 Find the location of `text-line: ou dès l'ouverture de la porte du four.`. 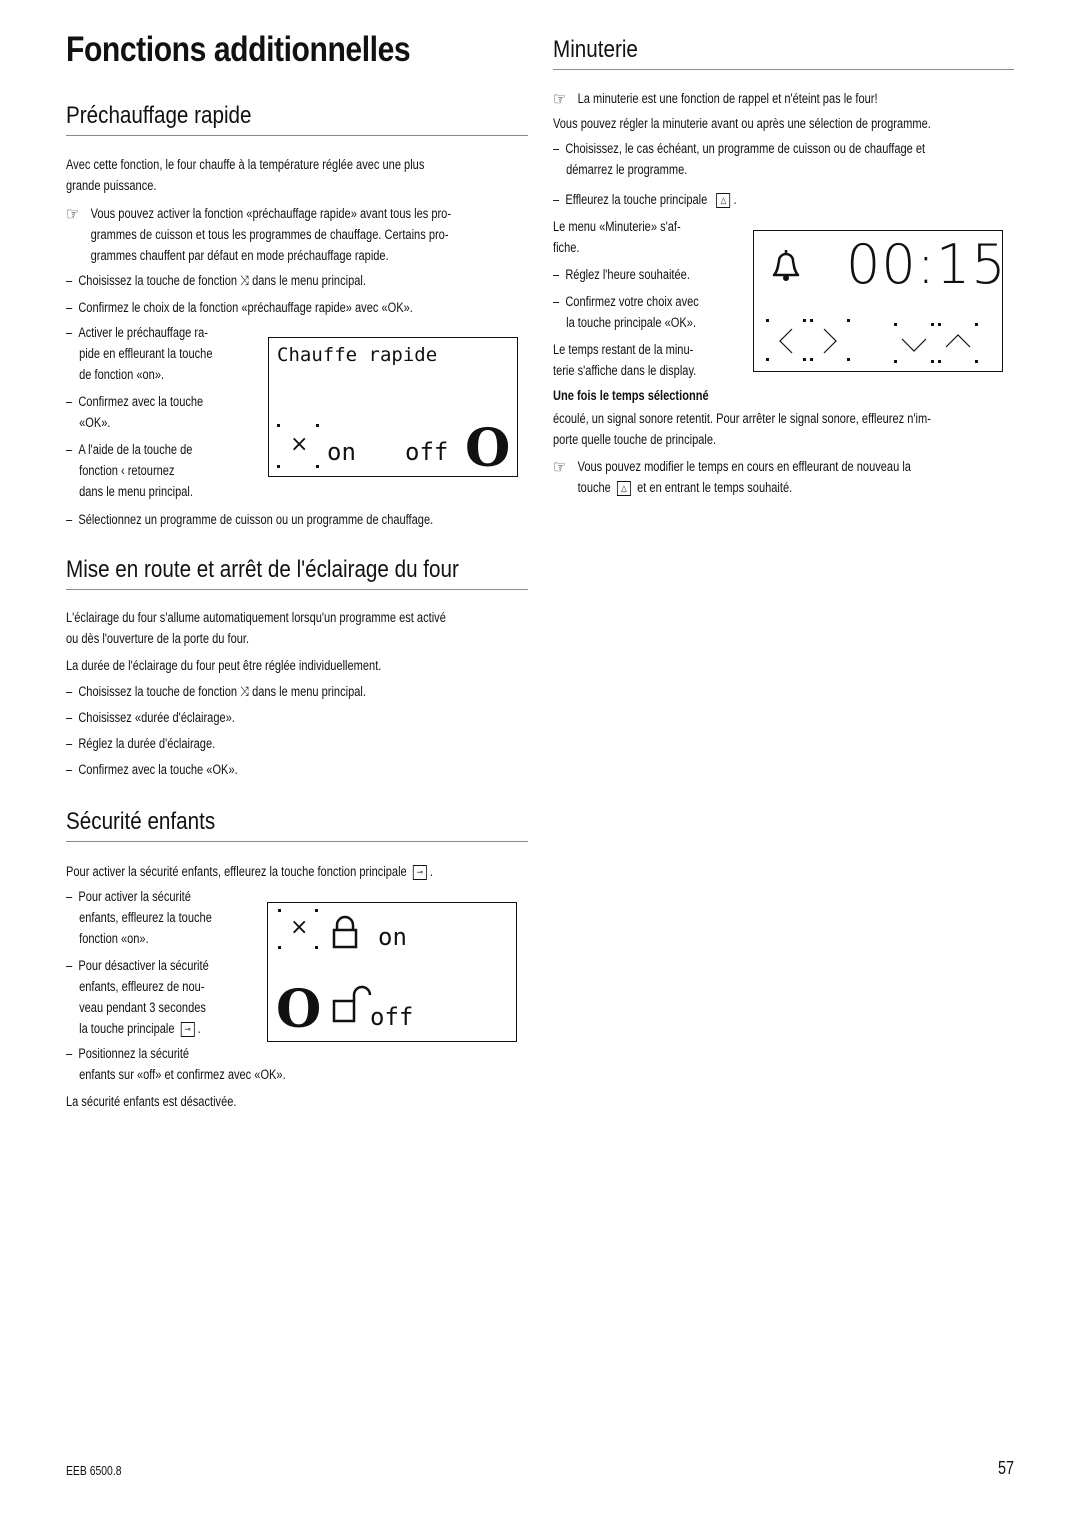

text-line: ou dès l'ouverture de la porte du four. is located at coordinates (158, 638).